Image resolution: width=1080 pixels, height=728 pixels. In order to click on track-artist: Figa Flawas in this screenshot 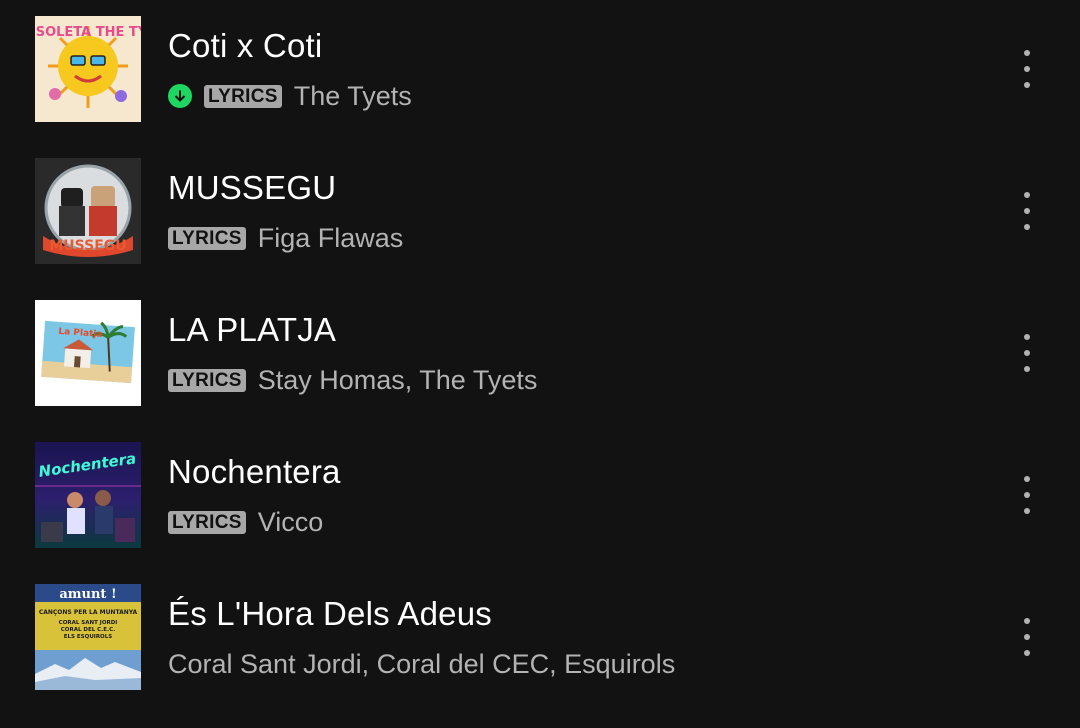, I will do `click(331, 238)`.